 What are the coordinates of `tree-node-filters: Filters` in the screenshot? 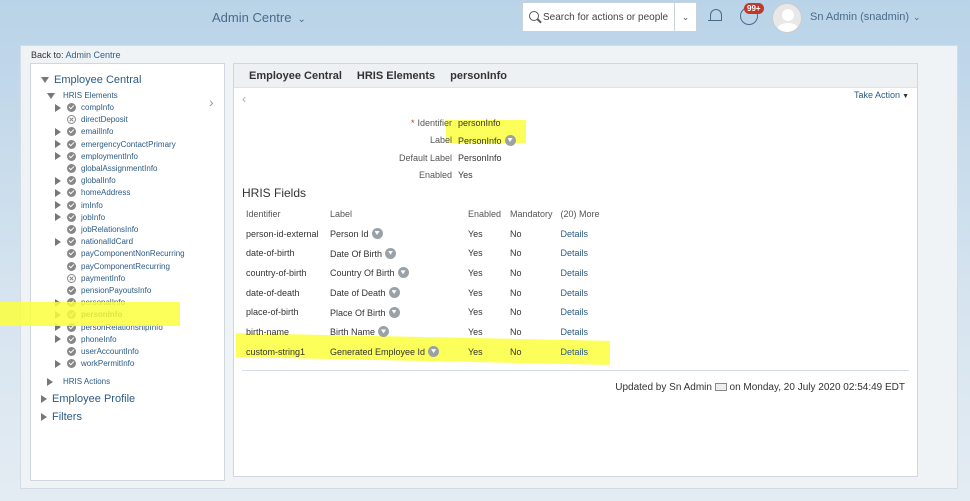 It's located at (61, 417).